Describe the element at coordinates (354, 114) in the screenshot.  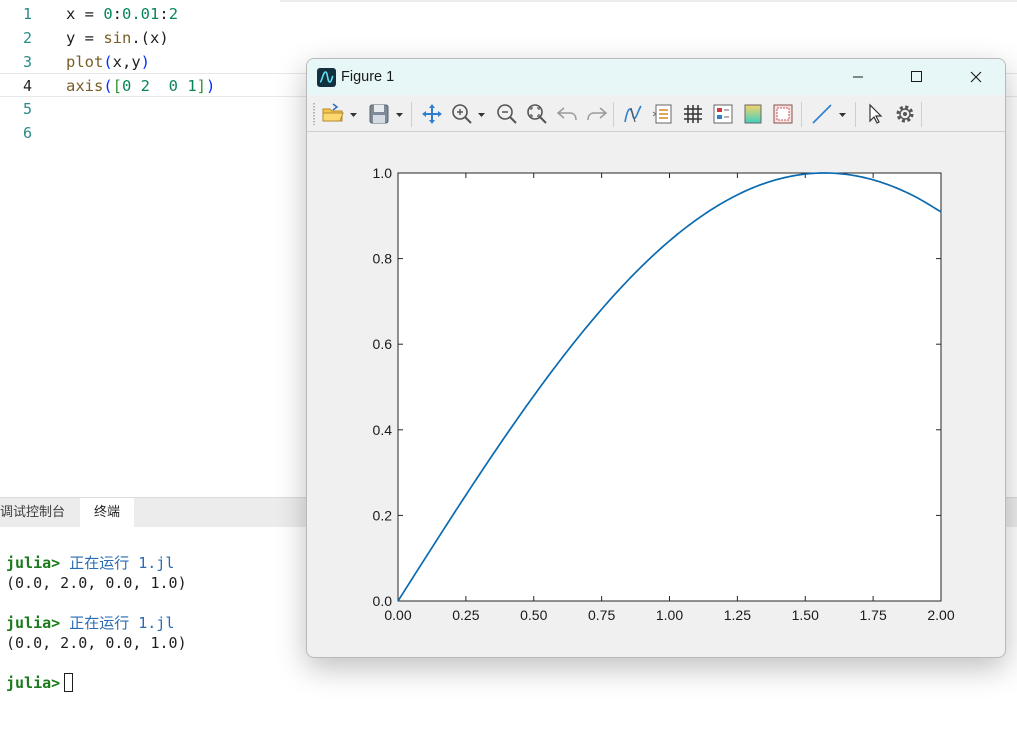
I see `open-dropdown-chevron-icon` at that location.